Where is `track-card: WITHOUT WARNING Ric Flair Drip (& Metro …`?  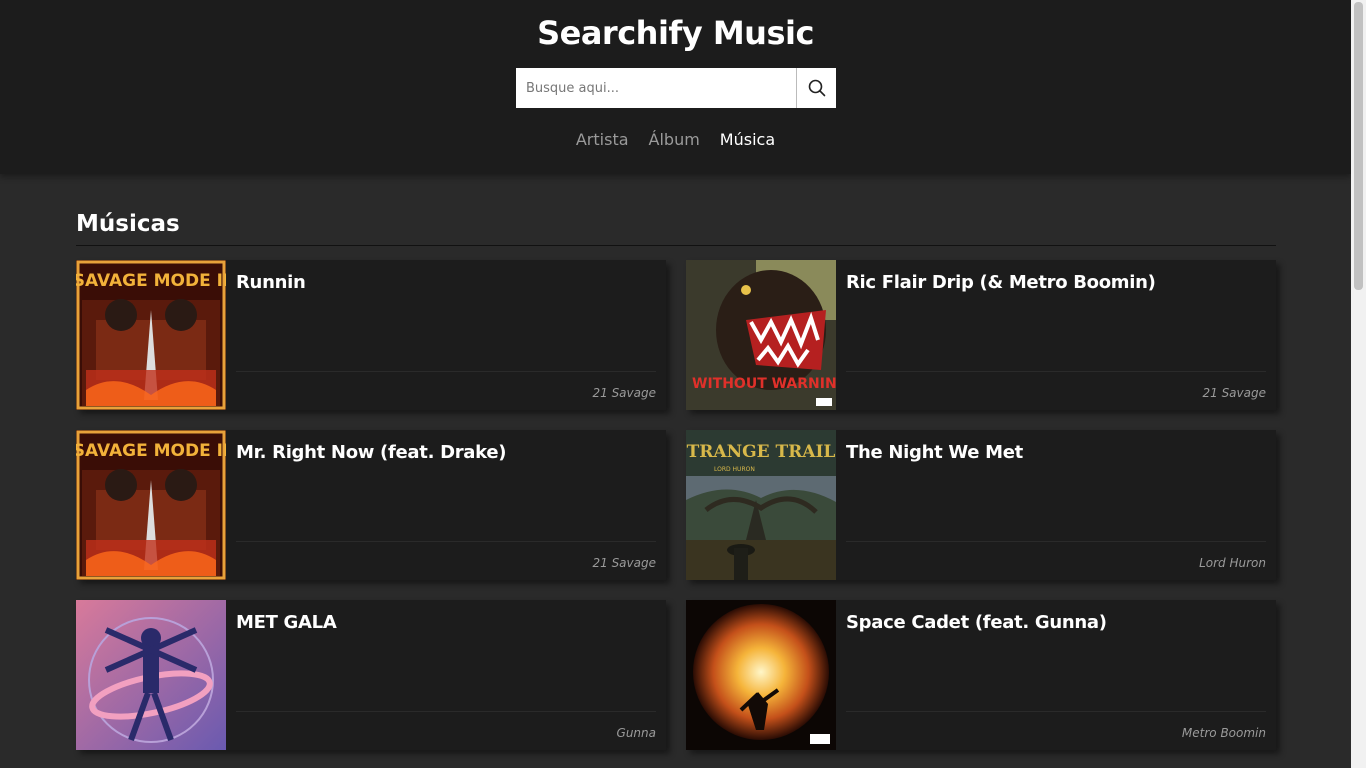
track-card: WITHOUT WARNING Ric Flair Drip (& Metro … is located at coordinates (981, 335).